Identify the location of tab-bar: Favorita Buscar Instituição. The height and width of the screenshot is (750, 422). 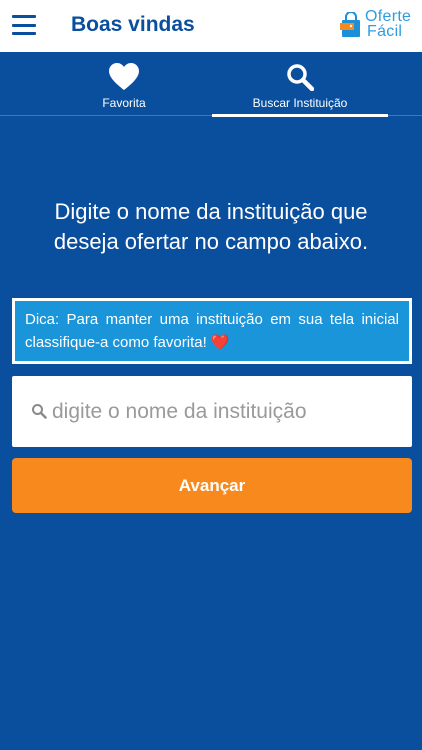
(211, 84).